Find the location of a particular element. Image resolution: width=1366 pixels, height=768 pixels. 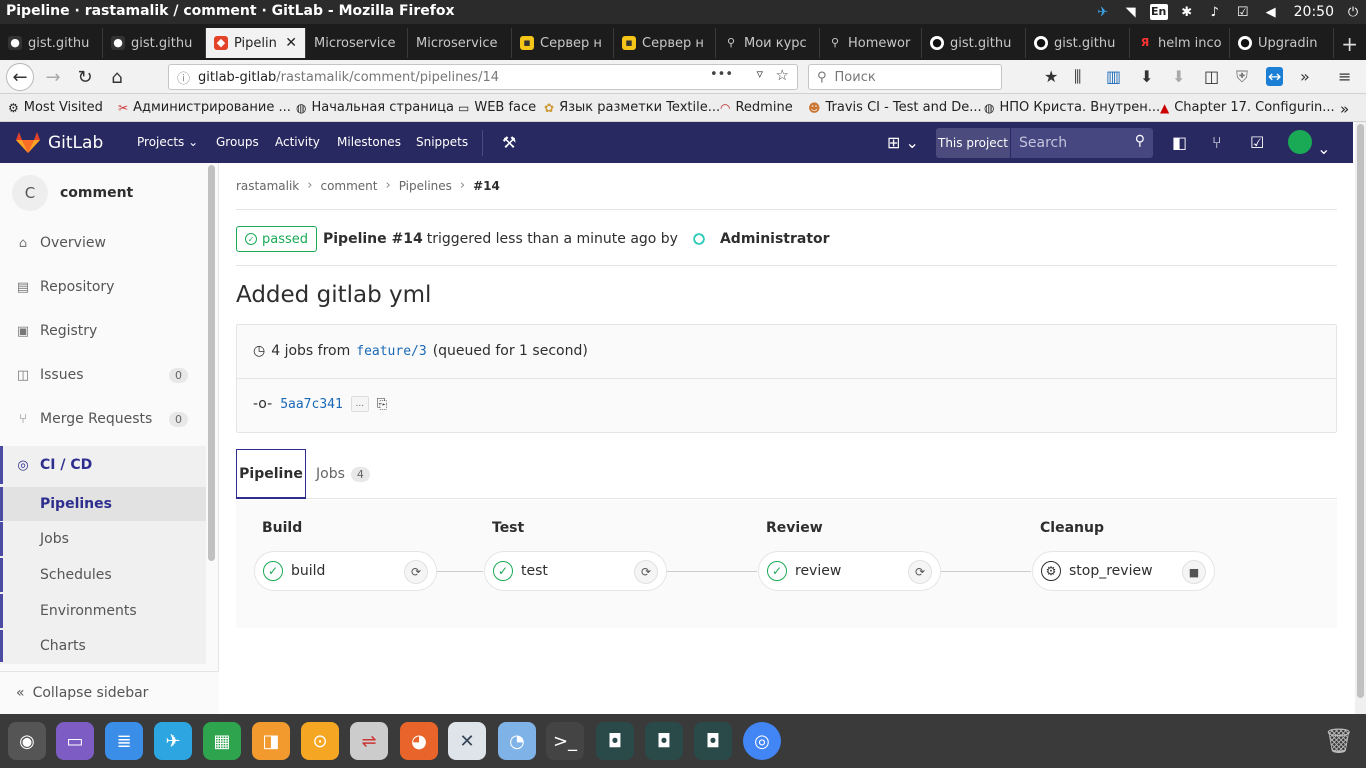

stop-icon: ■ is located at coordinates (1194, 572).